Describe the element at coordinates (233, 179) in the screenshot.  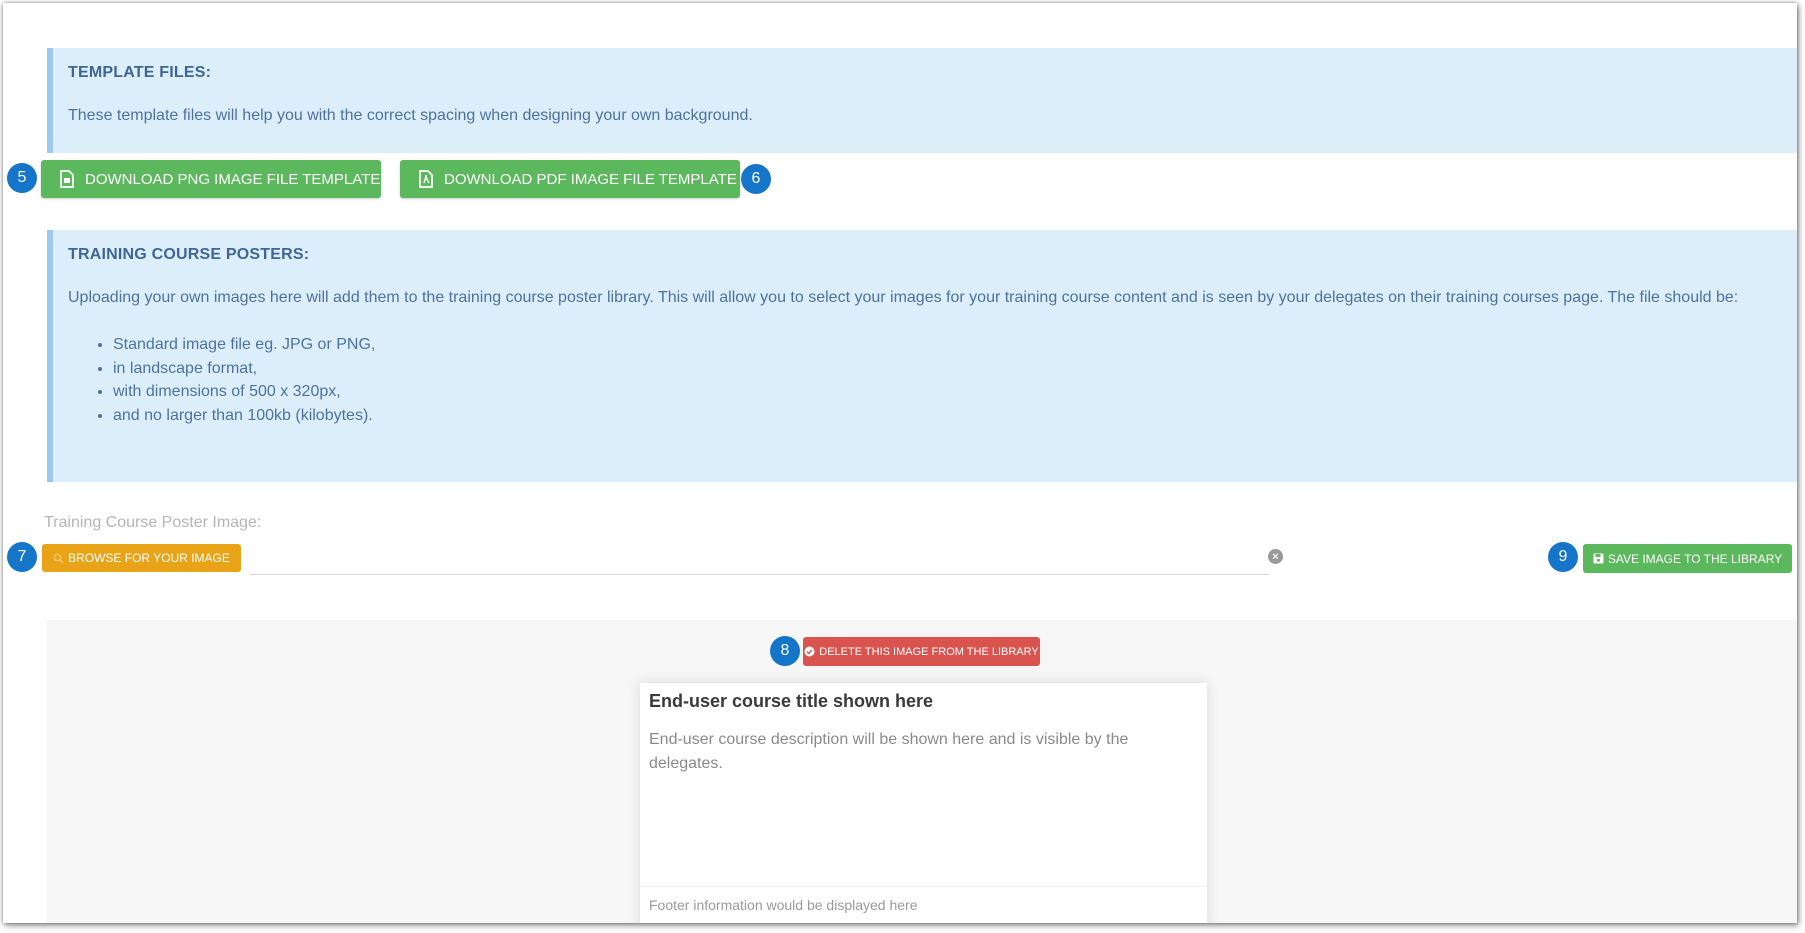
I see `download-png-label: DOWNLOAD PNG IMAGE FILE TEMPLATE` at that location.